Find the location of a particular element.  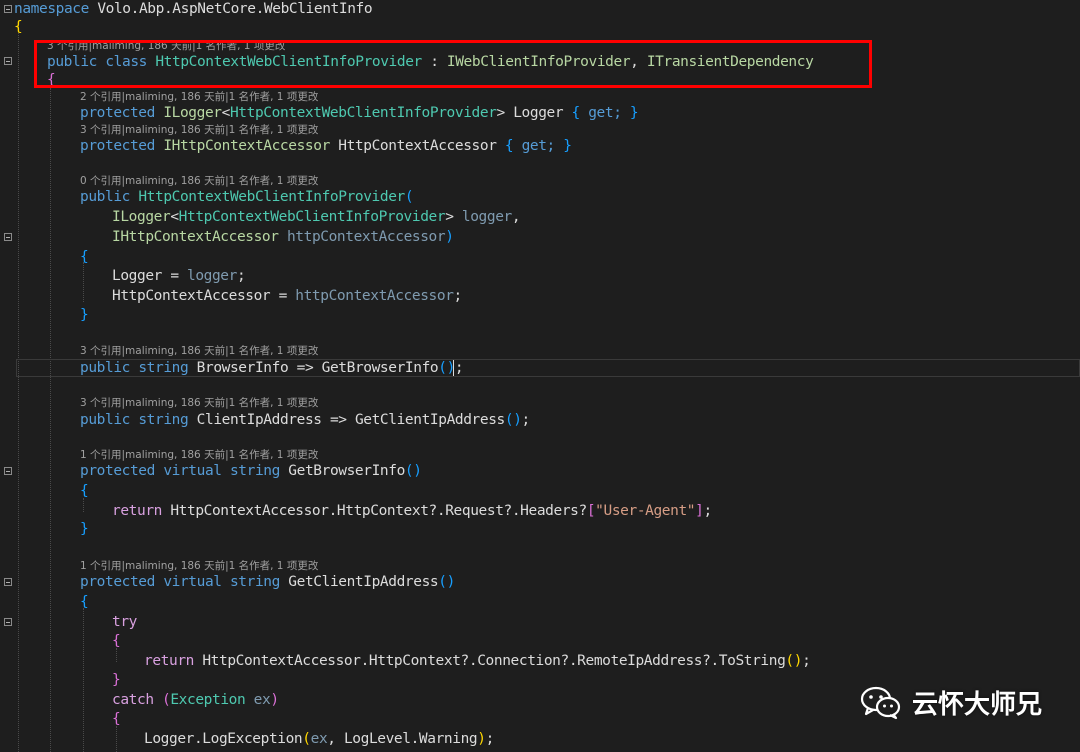

watermark: 云怀大师兄 is located at coordinates (951, 702).